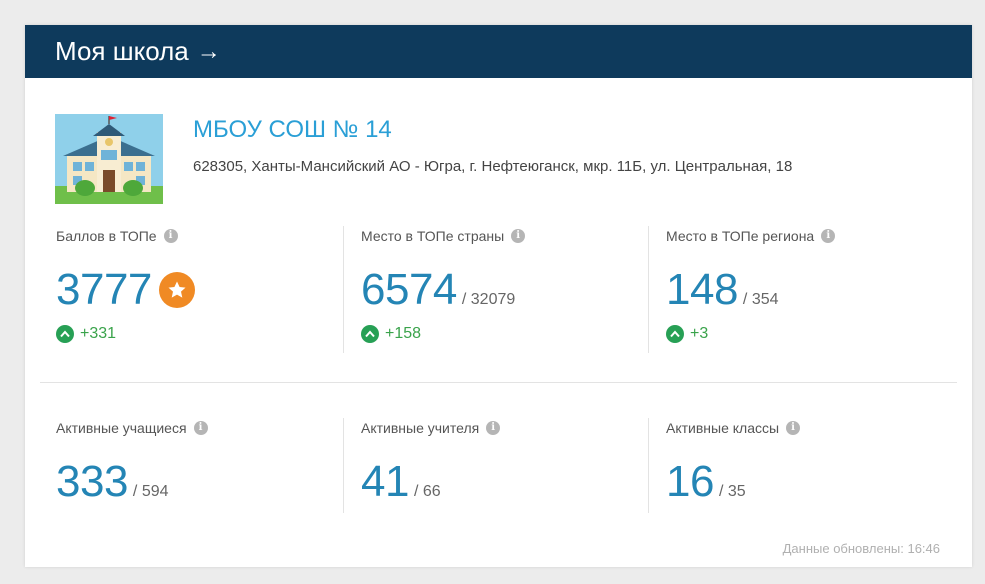 This screenshot has height=584, width=985. Describe the element at coordinates (498, 382) in the screenshot. I see `section-divider` at that location.